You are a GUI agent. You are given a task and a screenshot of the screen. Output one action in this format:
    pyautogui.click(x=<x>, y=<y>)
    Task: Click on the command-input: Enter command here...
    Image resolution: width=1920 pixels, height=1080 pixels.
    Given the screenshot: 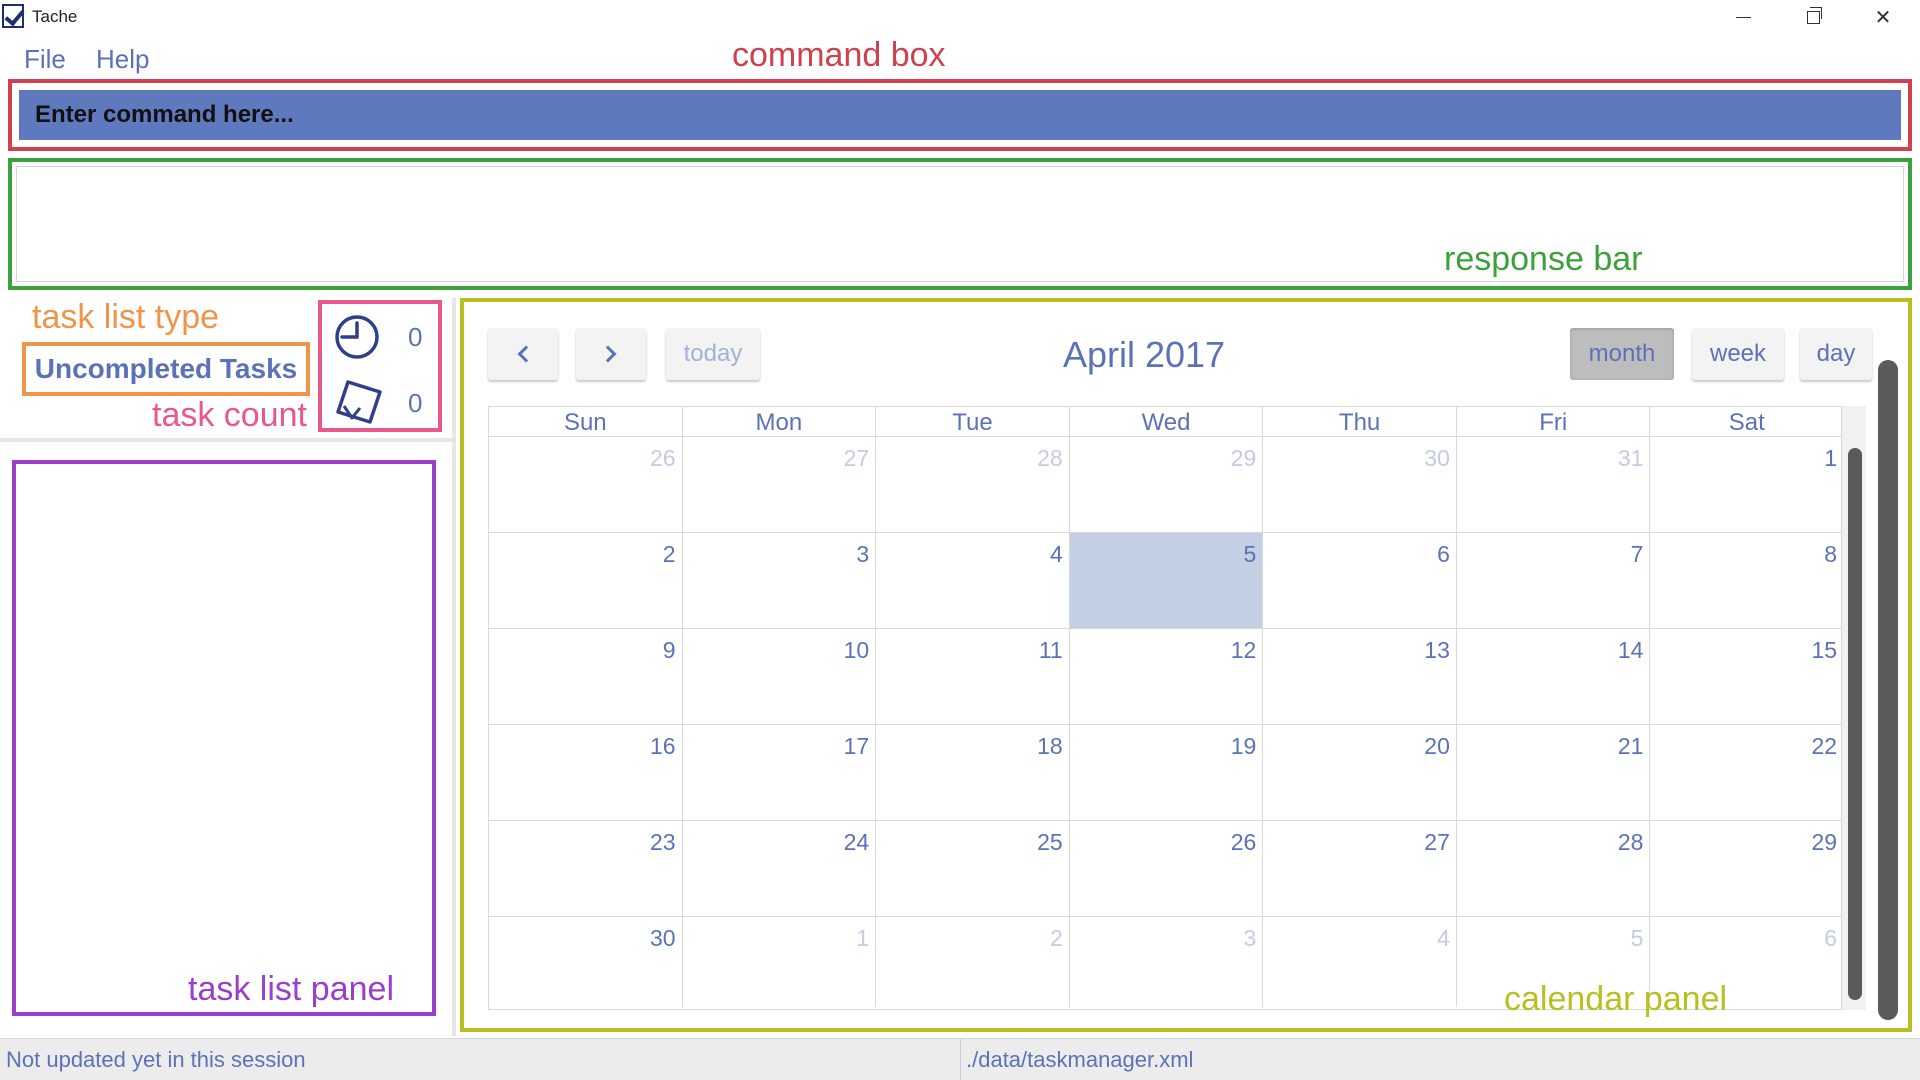 What is the action you would take?
    pyautogui.click(x=960, y=115)
    